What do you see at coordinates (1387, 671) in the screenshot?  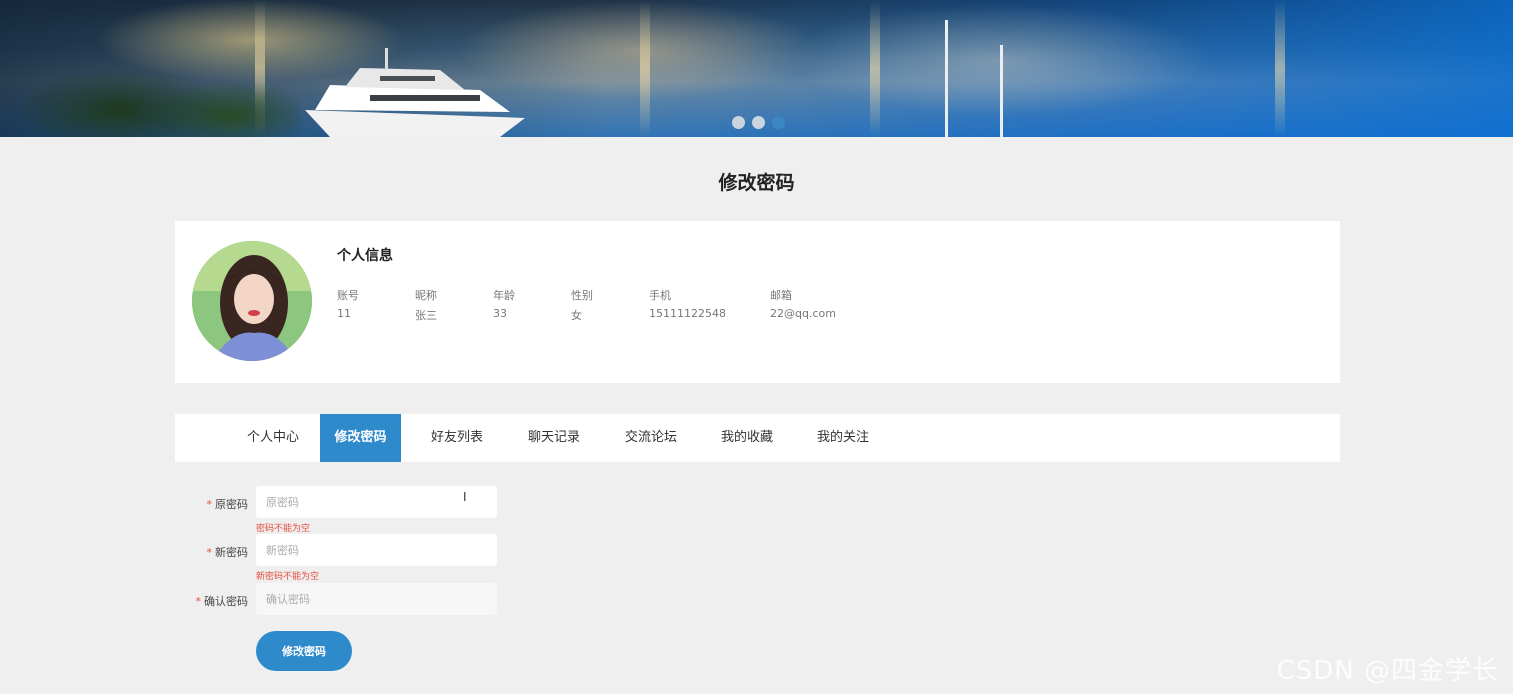 I see `watermark: CSDN @四金学长` at bounding box center [1387, 671].